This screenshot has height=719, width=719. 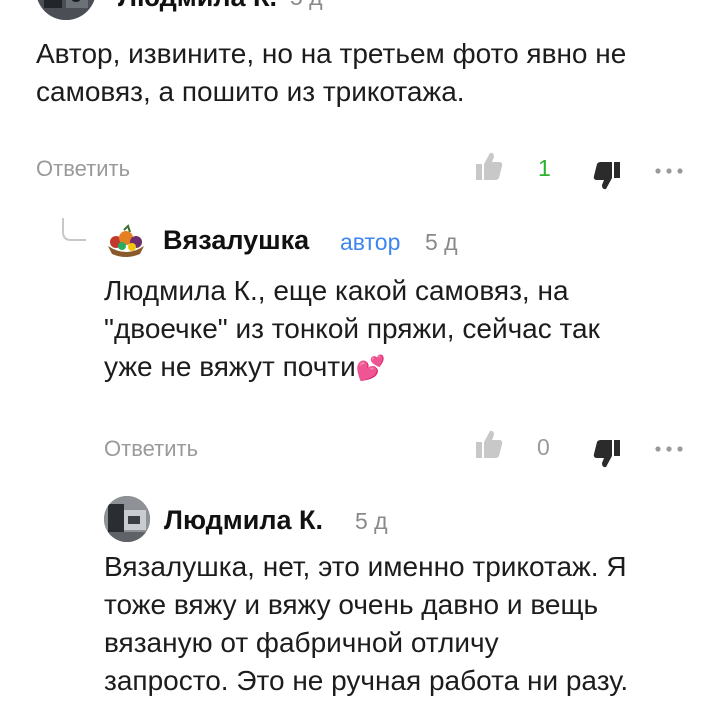 What do you see at coordinates (236, 240) in the screenshot?
I see `comment-author-name: Вязалушка` at bounding box center [236, 240].